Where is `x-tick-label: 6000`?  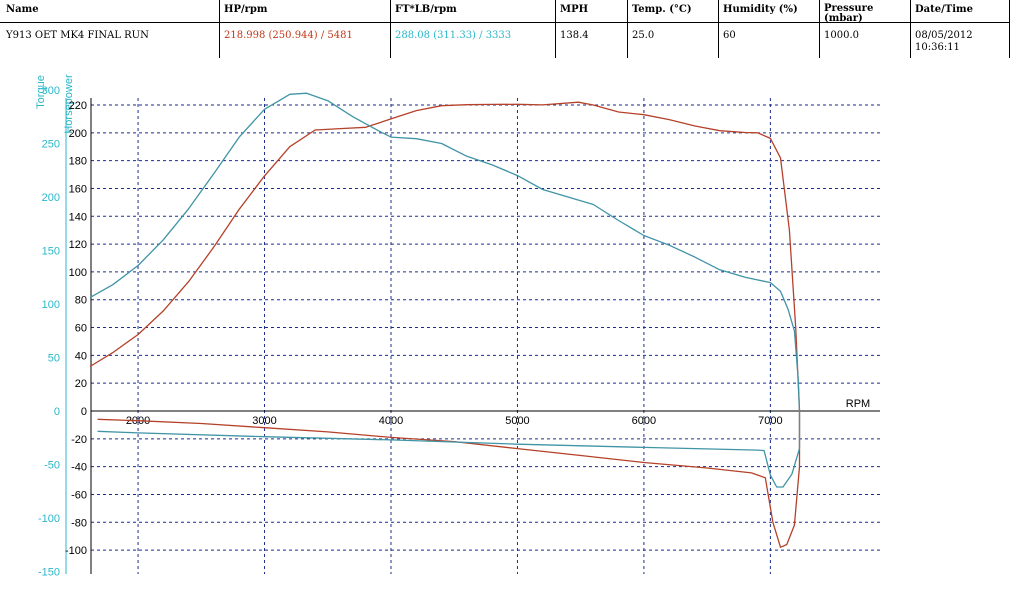 x-tick-label: 6000 is located at coordinates (644, 421).